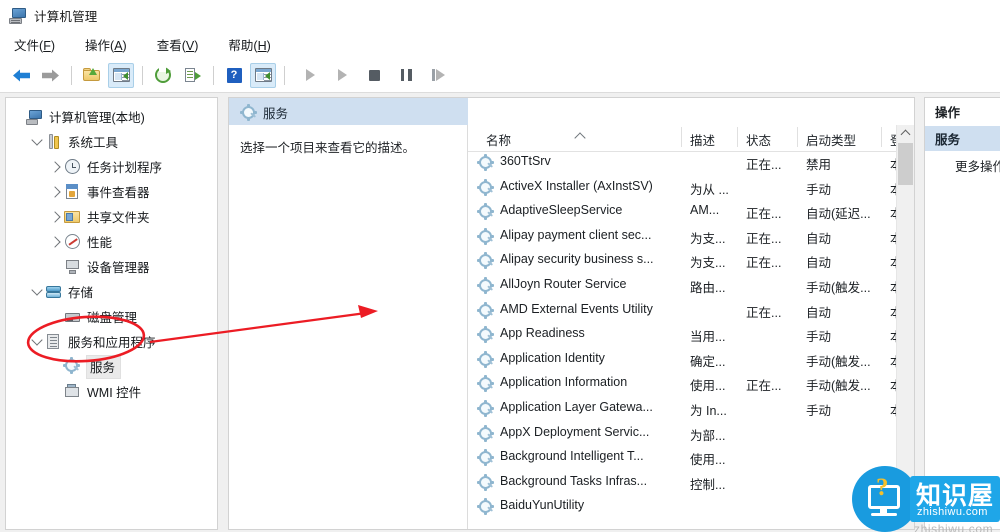 The image size is (1000, 532). I want to click on table-row: AMD External Events Utility正在...自动本, so click(691, 311).